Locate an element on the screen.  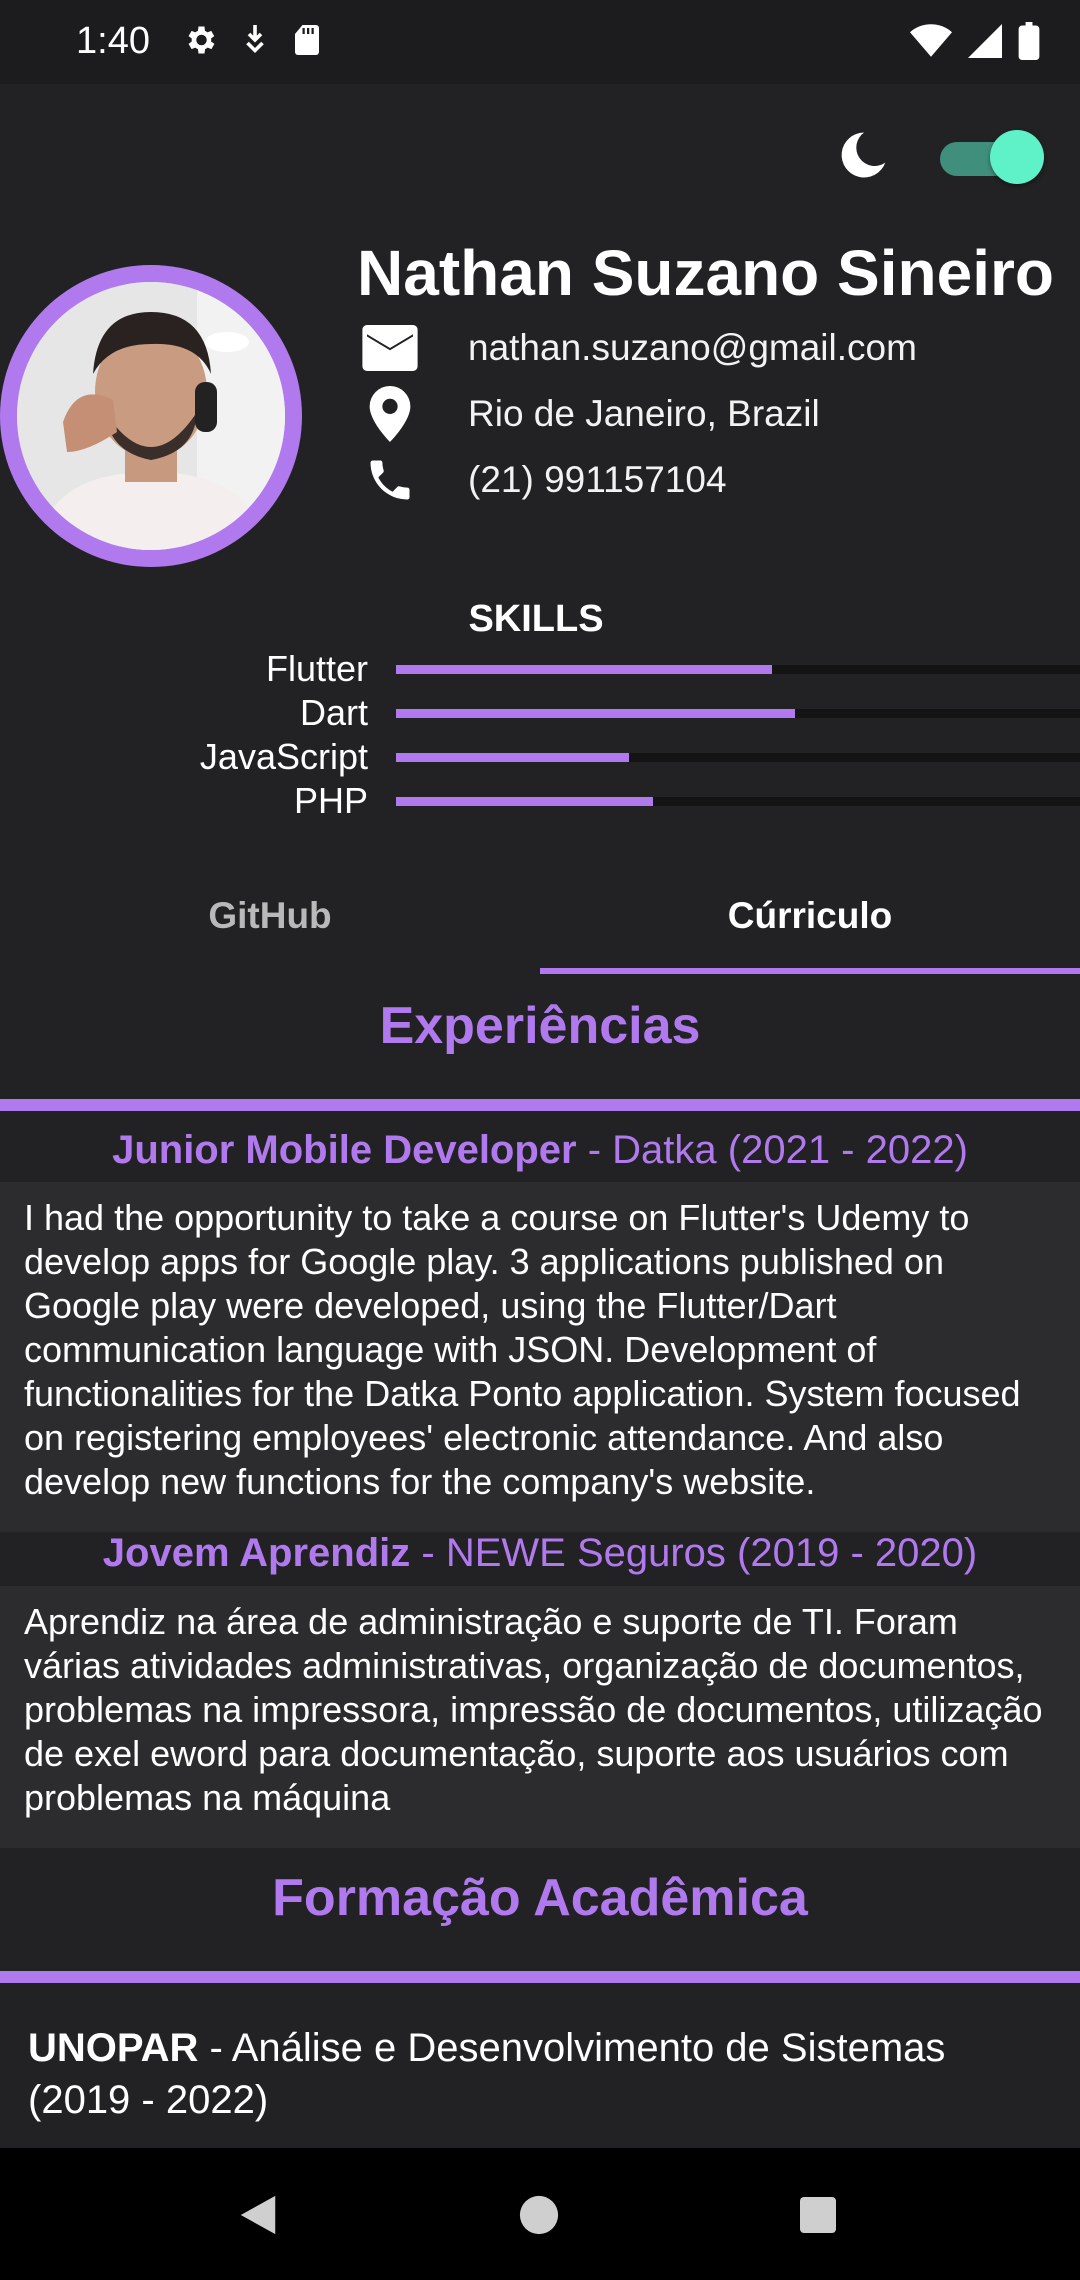
skill-label: JavaScript is located at coordinates (283, 756).